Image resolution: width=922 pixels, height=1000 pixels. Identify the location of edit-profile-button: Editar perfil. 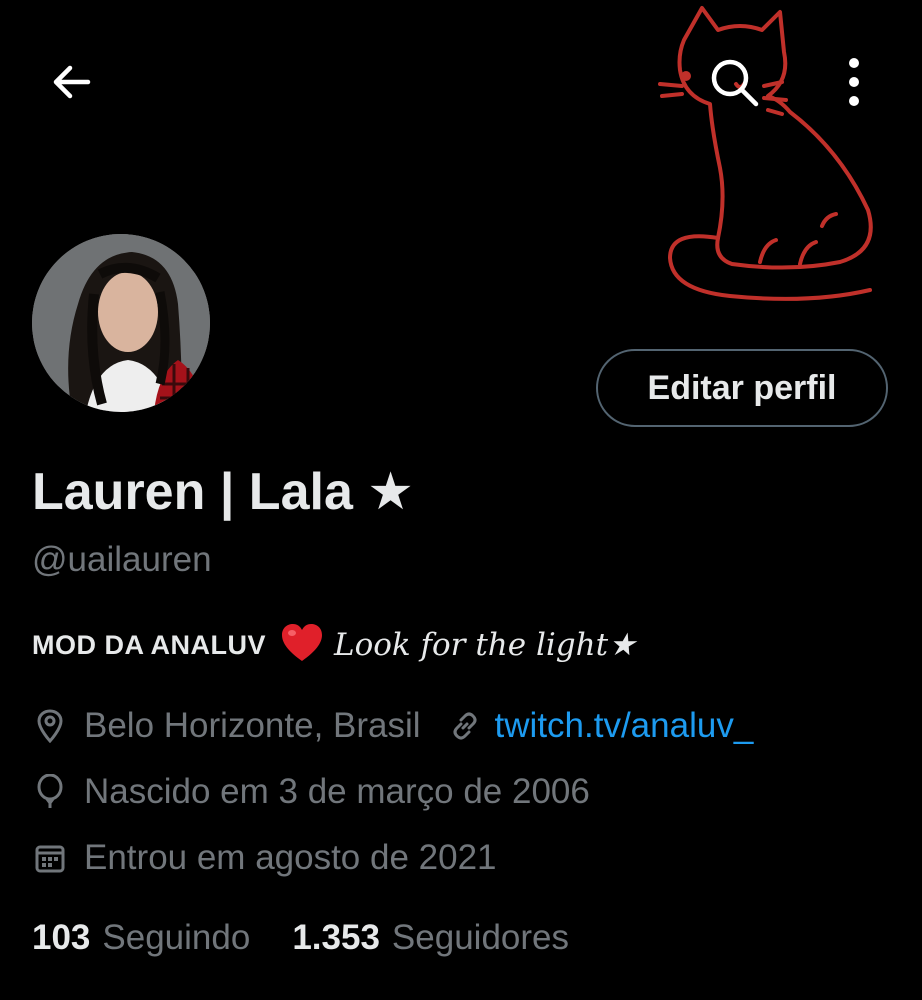
(742, 388).